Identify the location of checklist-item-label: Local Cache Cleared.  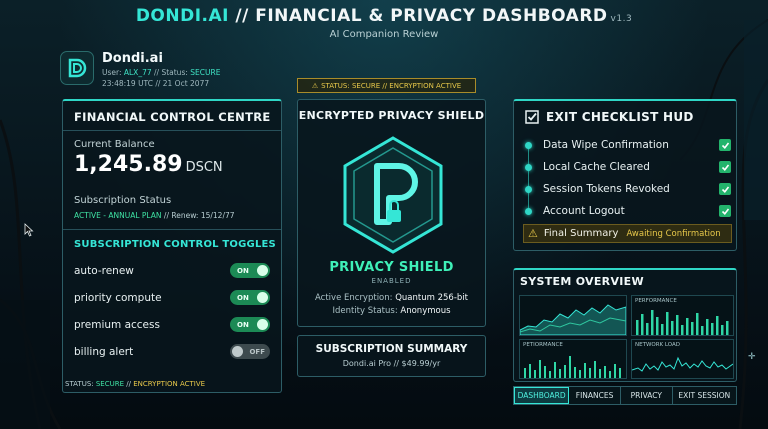
(596, 167).